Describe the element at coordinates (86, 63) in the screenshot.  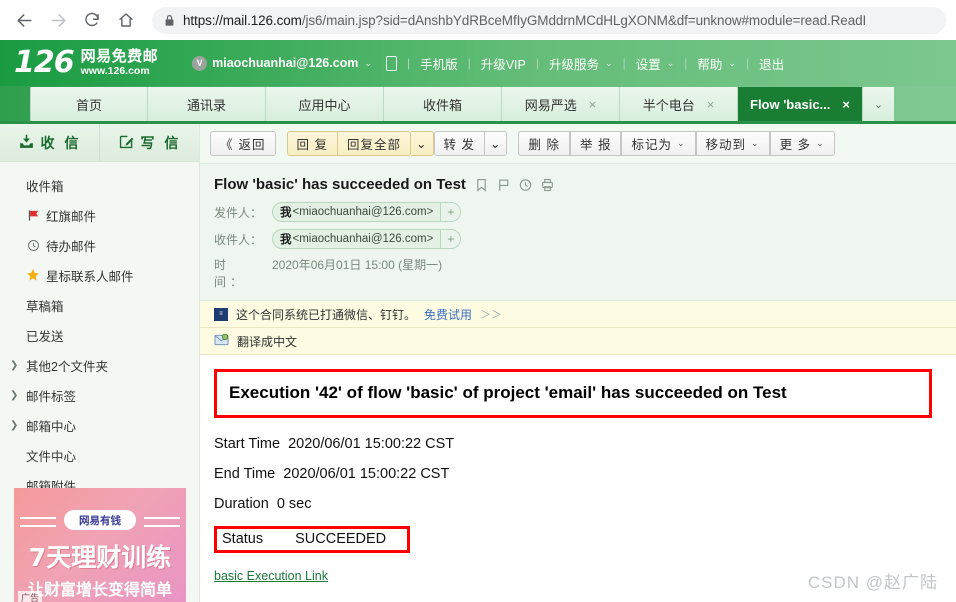
I see `brand-logo: 126 网易免费邮 www.126.com` at that location.